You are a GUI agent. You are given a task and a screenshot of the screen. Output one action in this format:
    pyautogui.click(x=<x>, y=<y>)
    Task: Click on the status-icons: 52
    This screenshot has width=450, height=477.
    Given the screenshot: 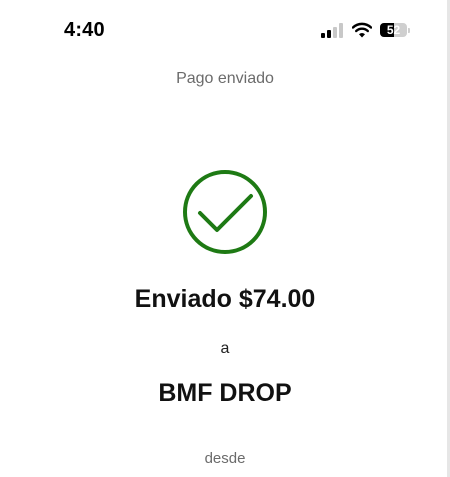 What is the action you would take?
    pyautogui.click(x=365, y=30)
    